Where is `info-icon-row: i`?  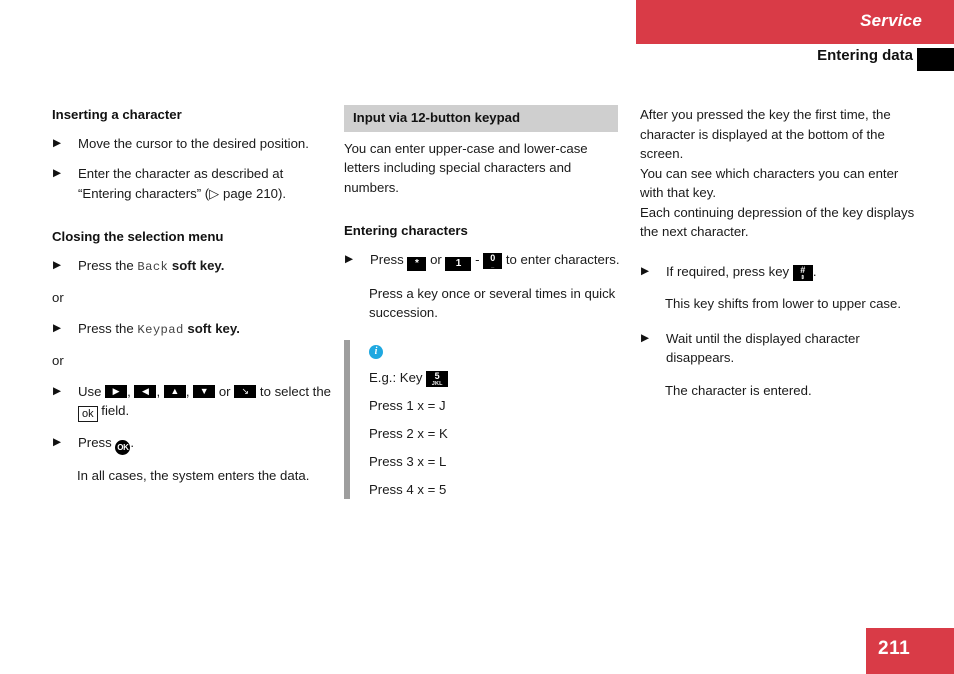 info-icon-row: i is located at coordinates (494, 350).